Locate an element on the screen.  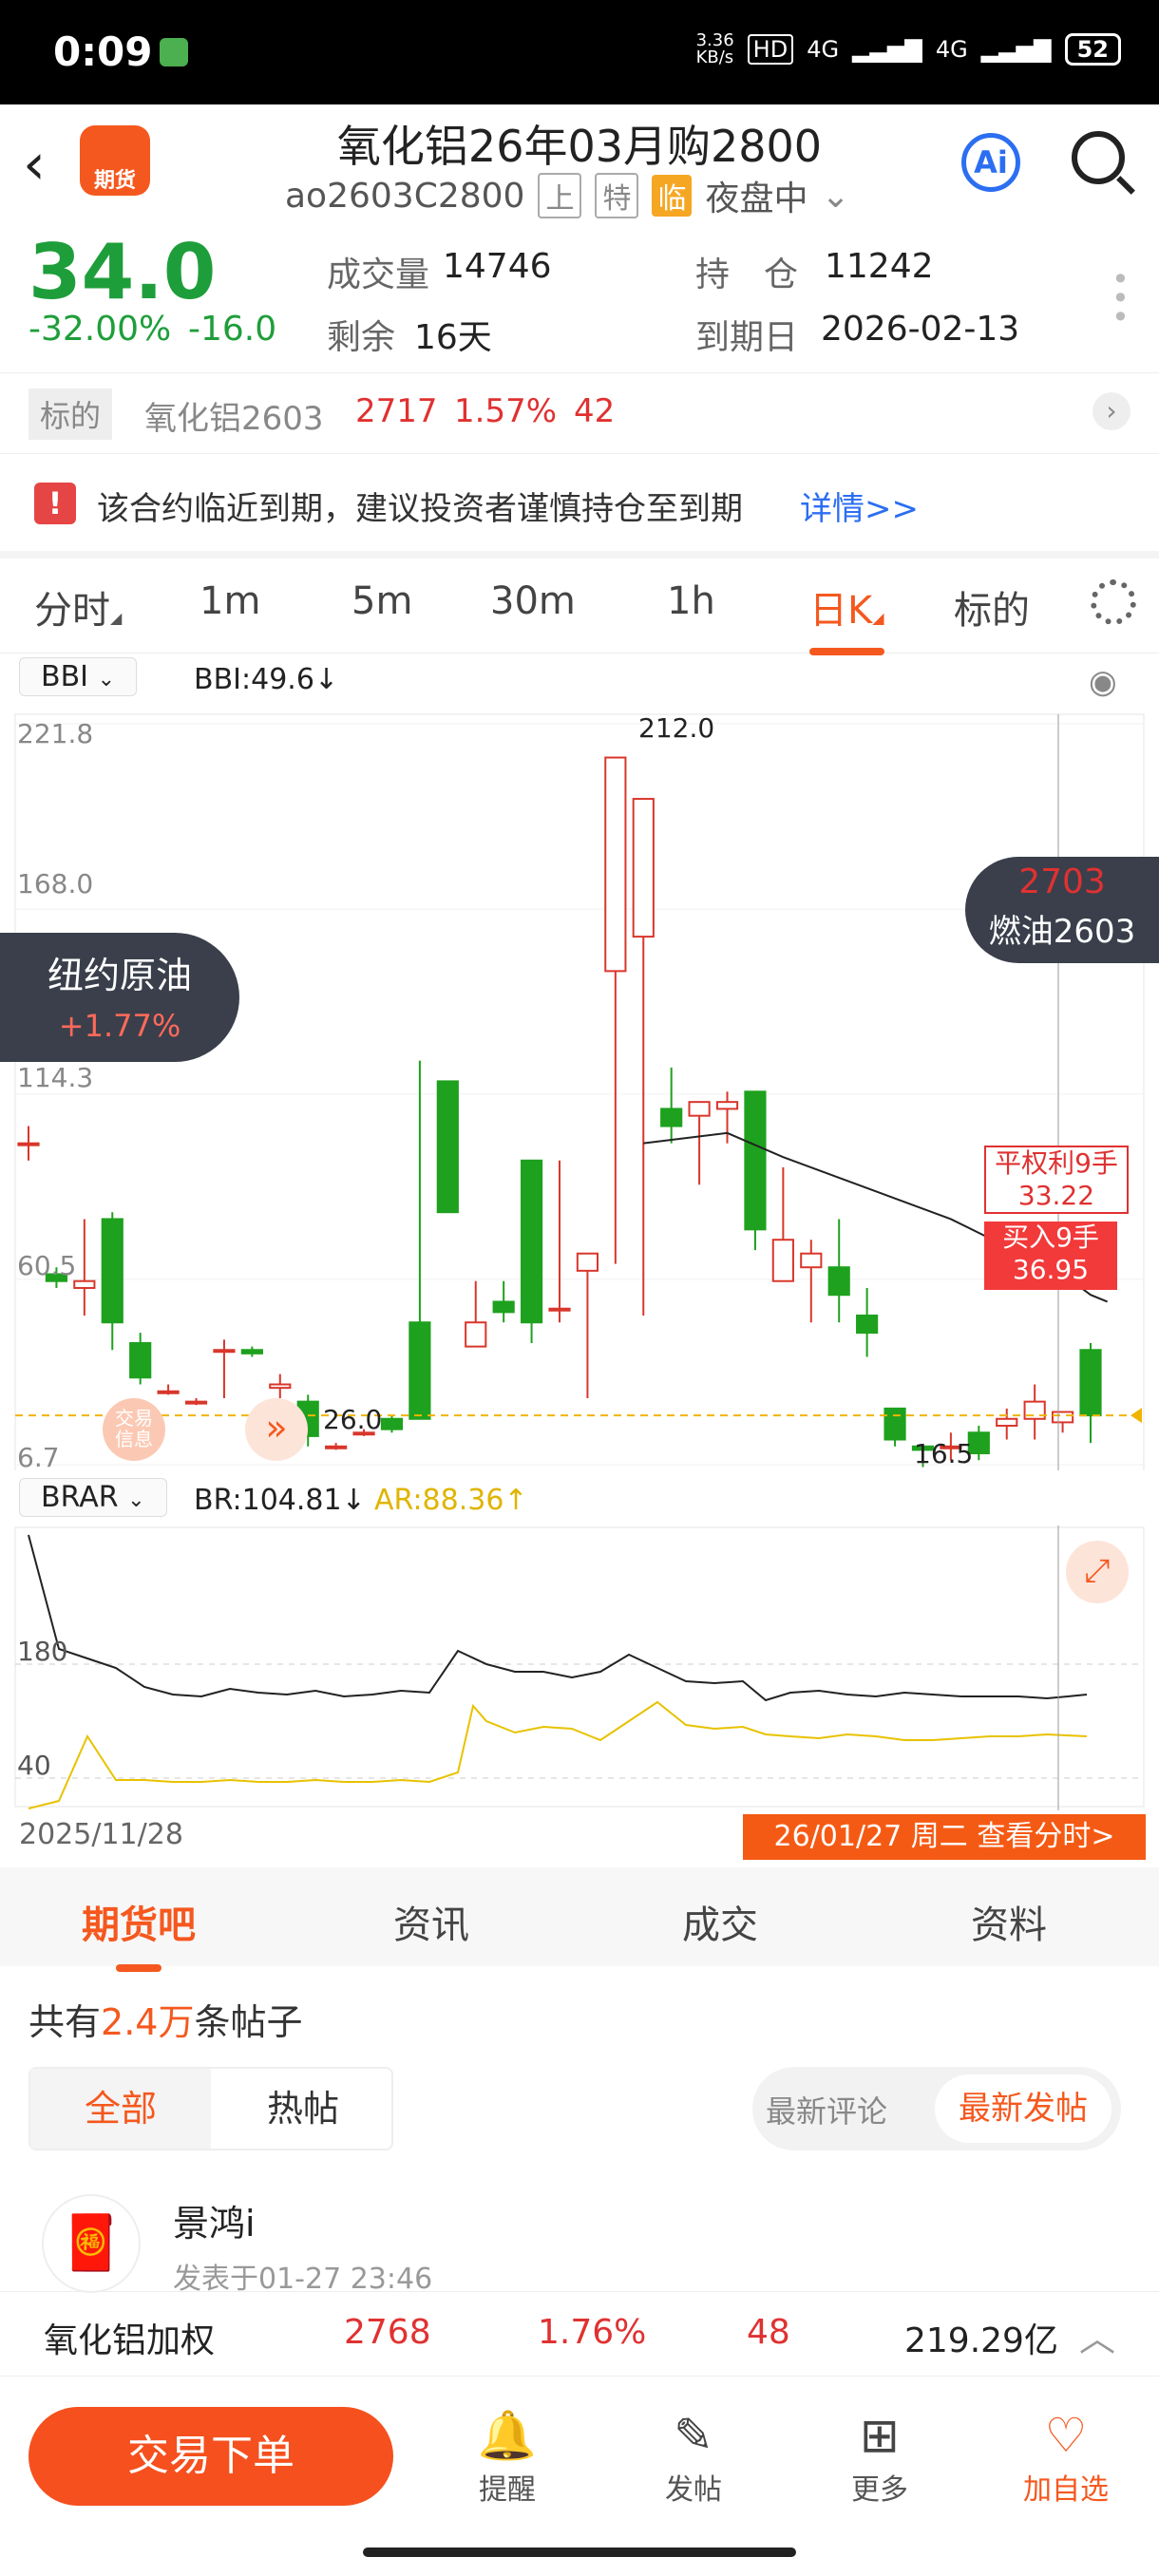
open-interest-label: 持 仓 is located at coordinates (747, 275).